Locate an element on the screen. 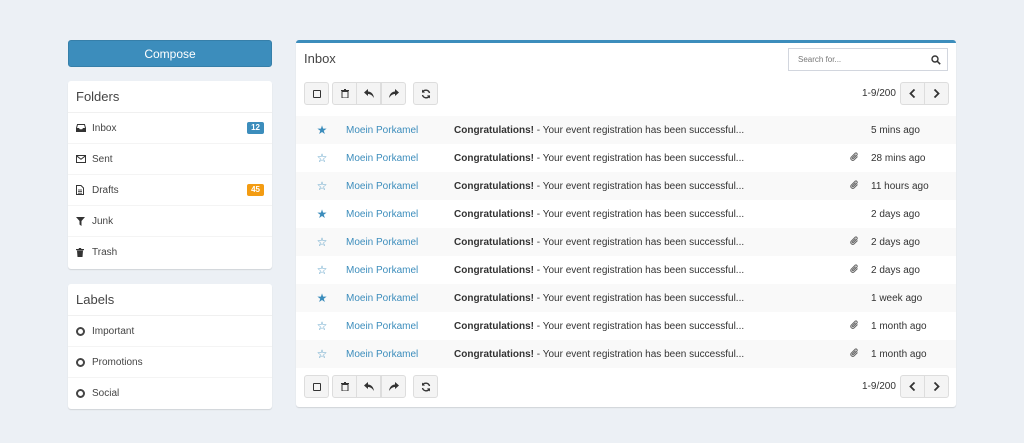  label-item-promotions: Promotions is located at coordinates (170, 362).